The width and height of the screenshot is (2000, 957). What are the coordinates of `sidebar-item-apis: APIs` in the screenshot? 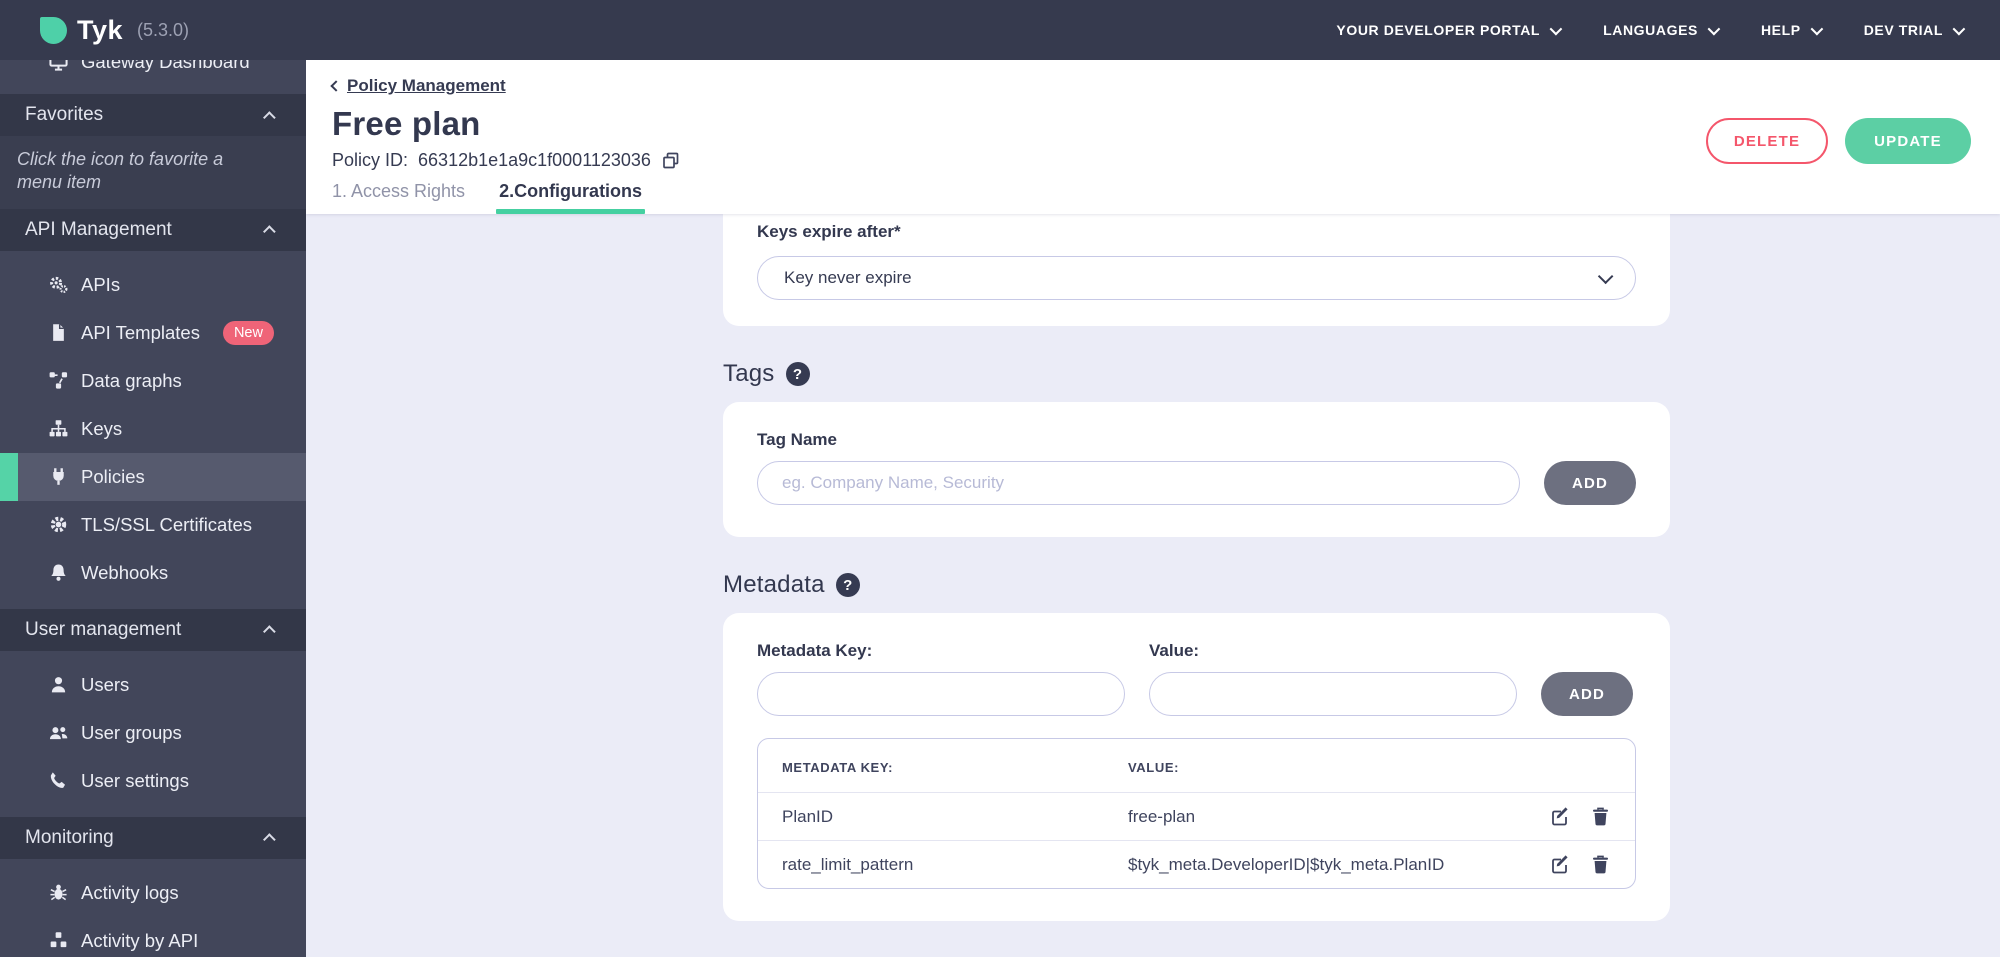 It's located at (153, 285).